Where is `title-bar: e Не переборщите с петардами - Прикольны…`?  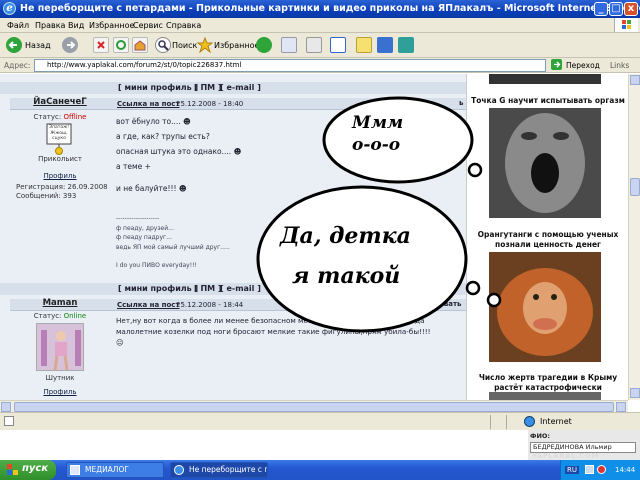
title-bar: e Не переборщите с петардами - Прикольны… is located at coordinates (320, 9).